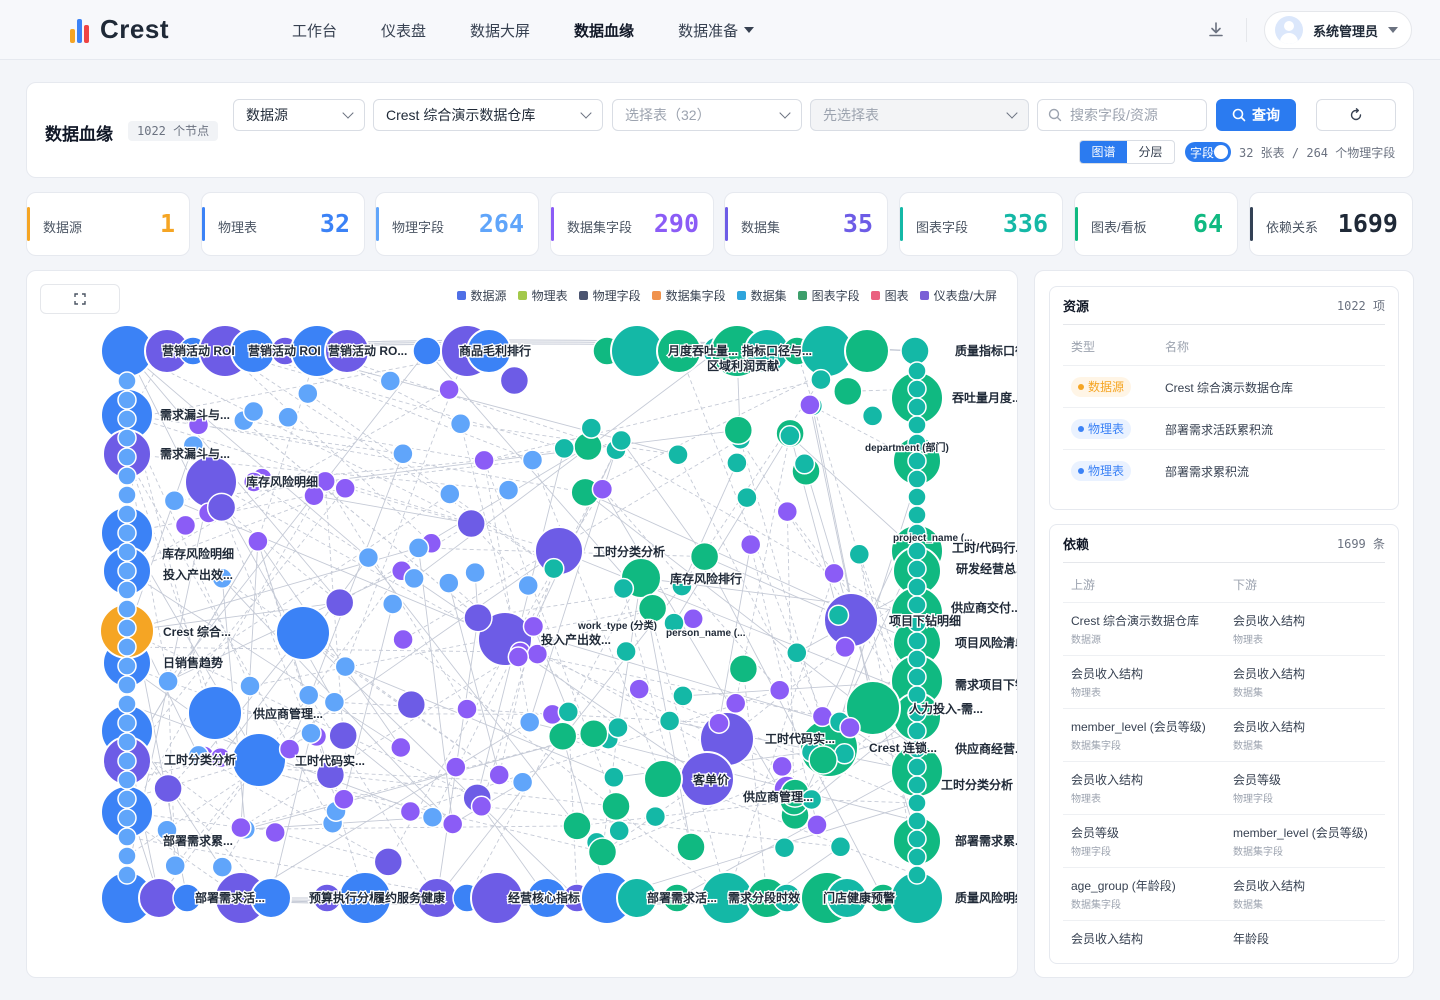  What do you see at coordinates (1135, 115) in the screenshot?
I see `search-input` at bounding box center [1135, 115].